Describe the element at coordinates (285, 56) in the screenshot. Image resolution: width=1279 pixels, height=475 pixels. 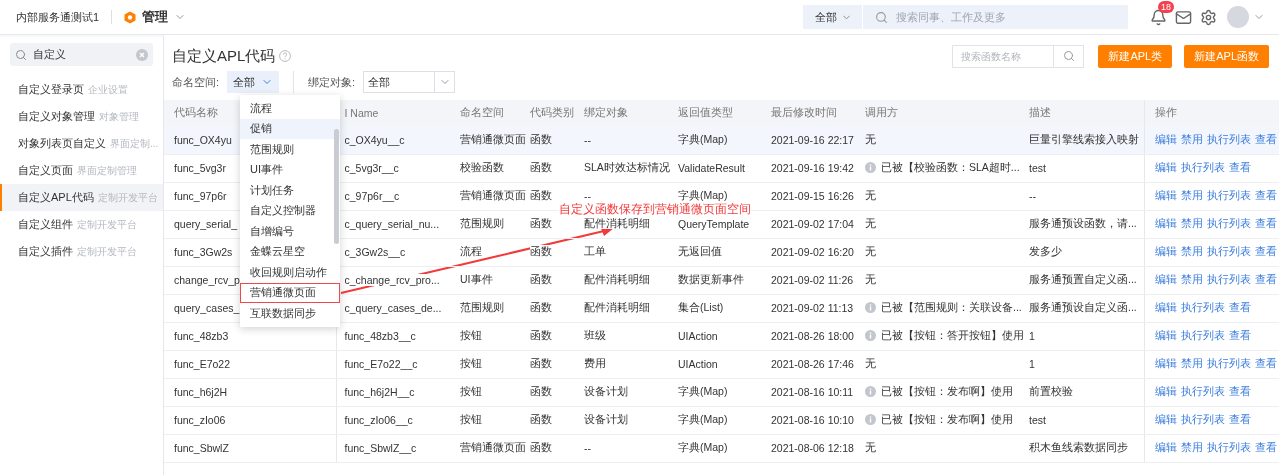
I see `help-icon` at that location.